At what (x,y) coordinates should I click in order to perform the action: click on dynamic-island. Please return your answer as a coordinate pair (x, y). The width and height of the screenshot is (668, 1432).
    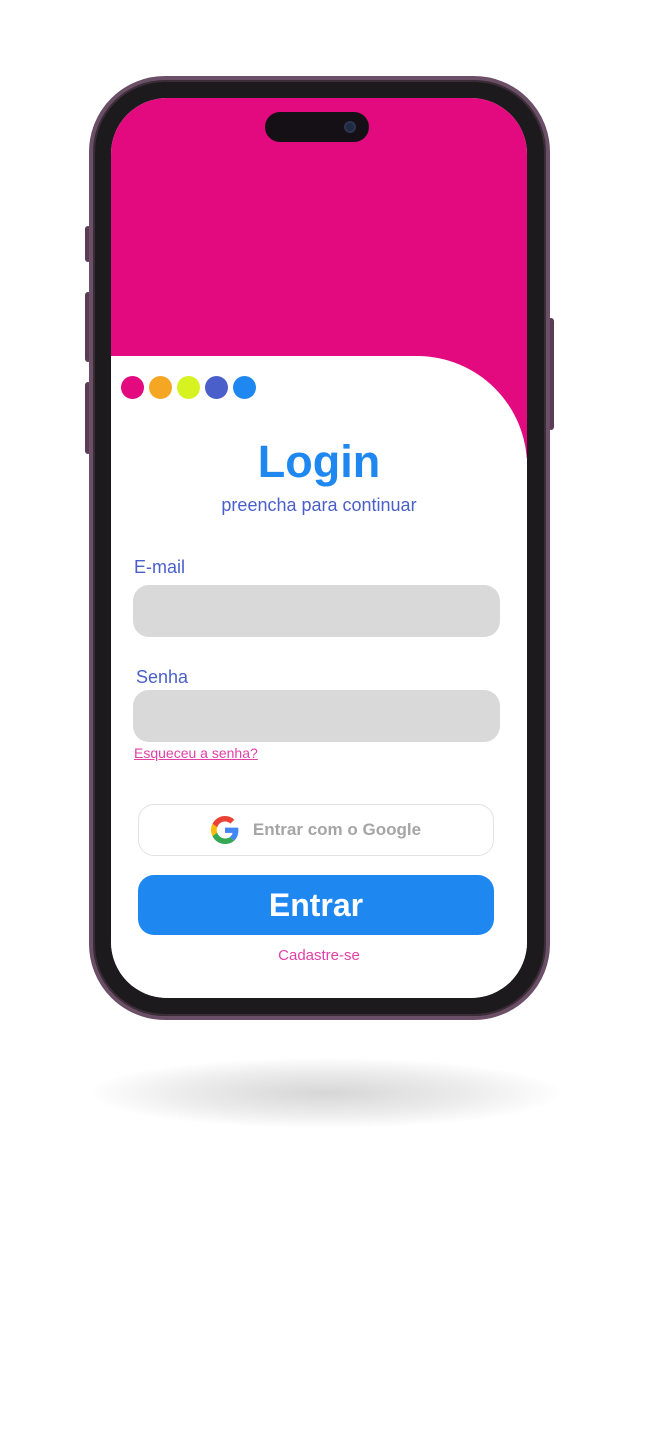
    Looking at the image, I should click on (317, 127).